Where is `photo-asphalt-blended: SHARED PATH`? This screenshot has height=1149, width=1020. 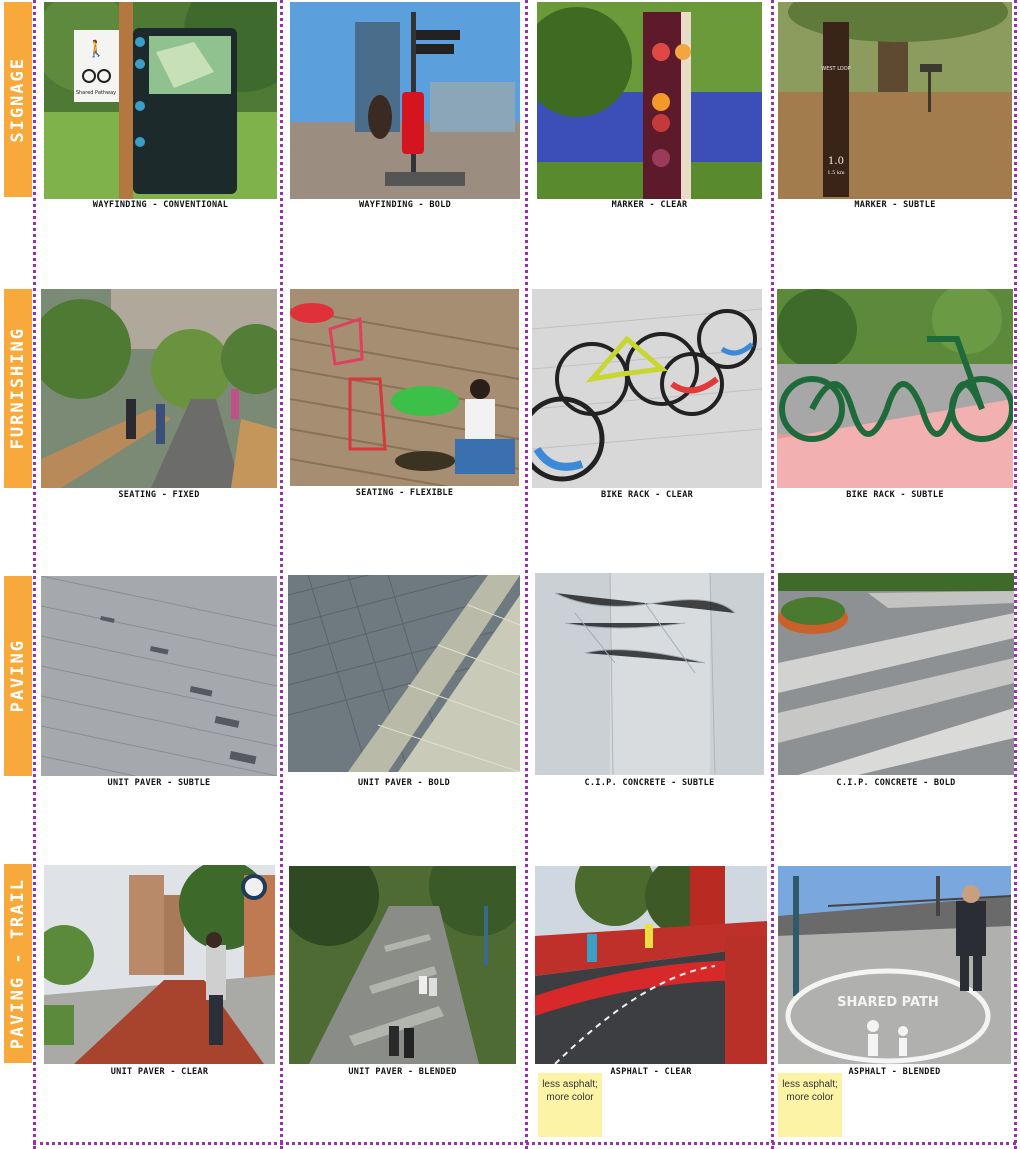 photo-asphalt-blended: SHARED PATH is located at coordinates (894, 965).